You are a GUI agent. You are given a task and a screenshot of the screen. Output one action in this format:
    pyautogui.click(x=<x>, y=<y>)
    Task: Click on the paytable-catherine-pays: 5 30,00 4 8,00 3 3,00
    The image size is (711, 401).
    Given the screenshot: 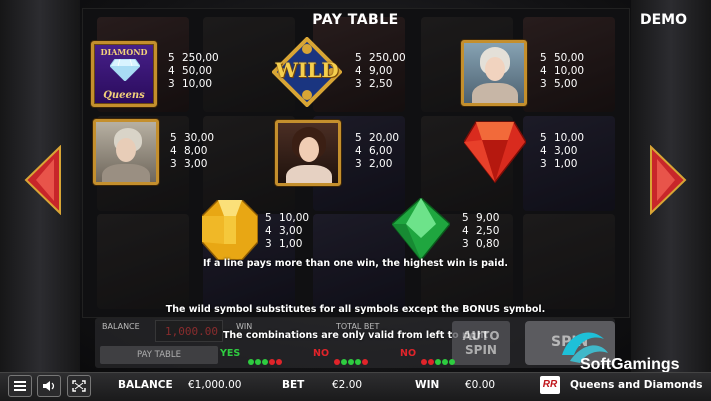 What is the action you would take?
    pyautogui.click(x=192, y=151)
    